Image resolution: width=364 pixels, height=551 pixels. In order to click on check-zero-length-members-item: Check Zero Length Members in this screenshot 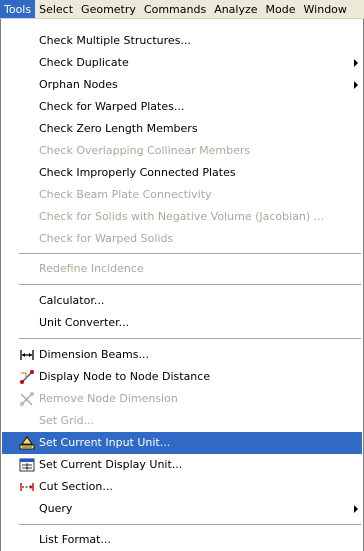, I will do `click(182, 129)`.